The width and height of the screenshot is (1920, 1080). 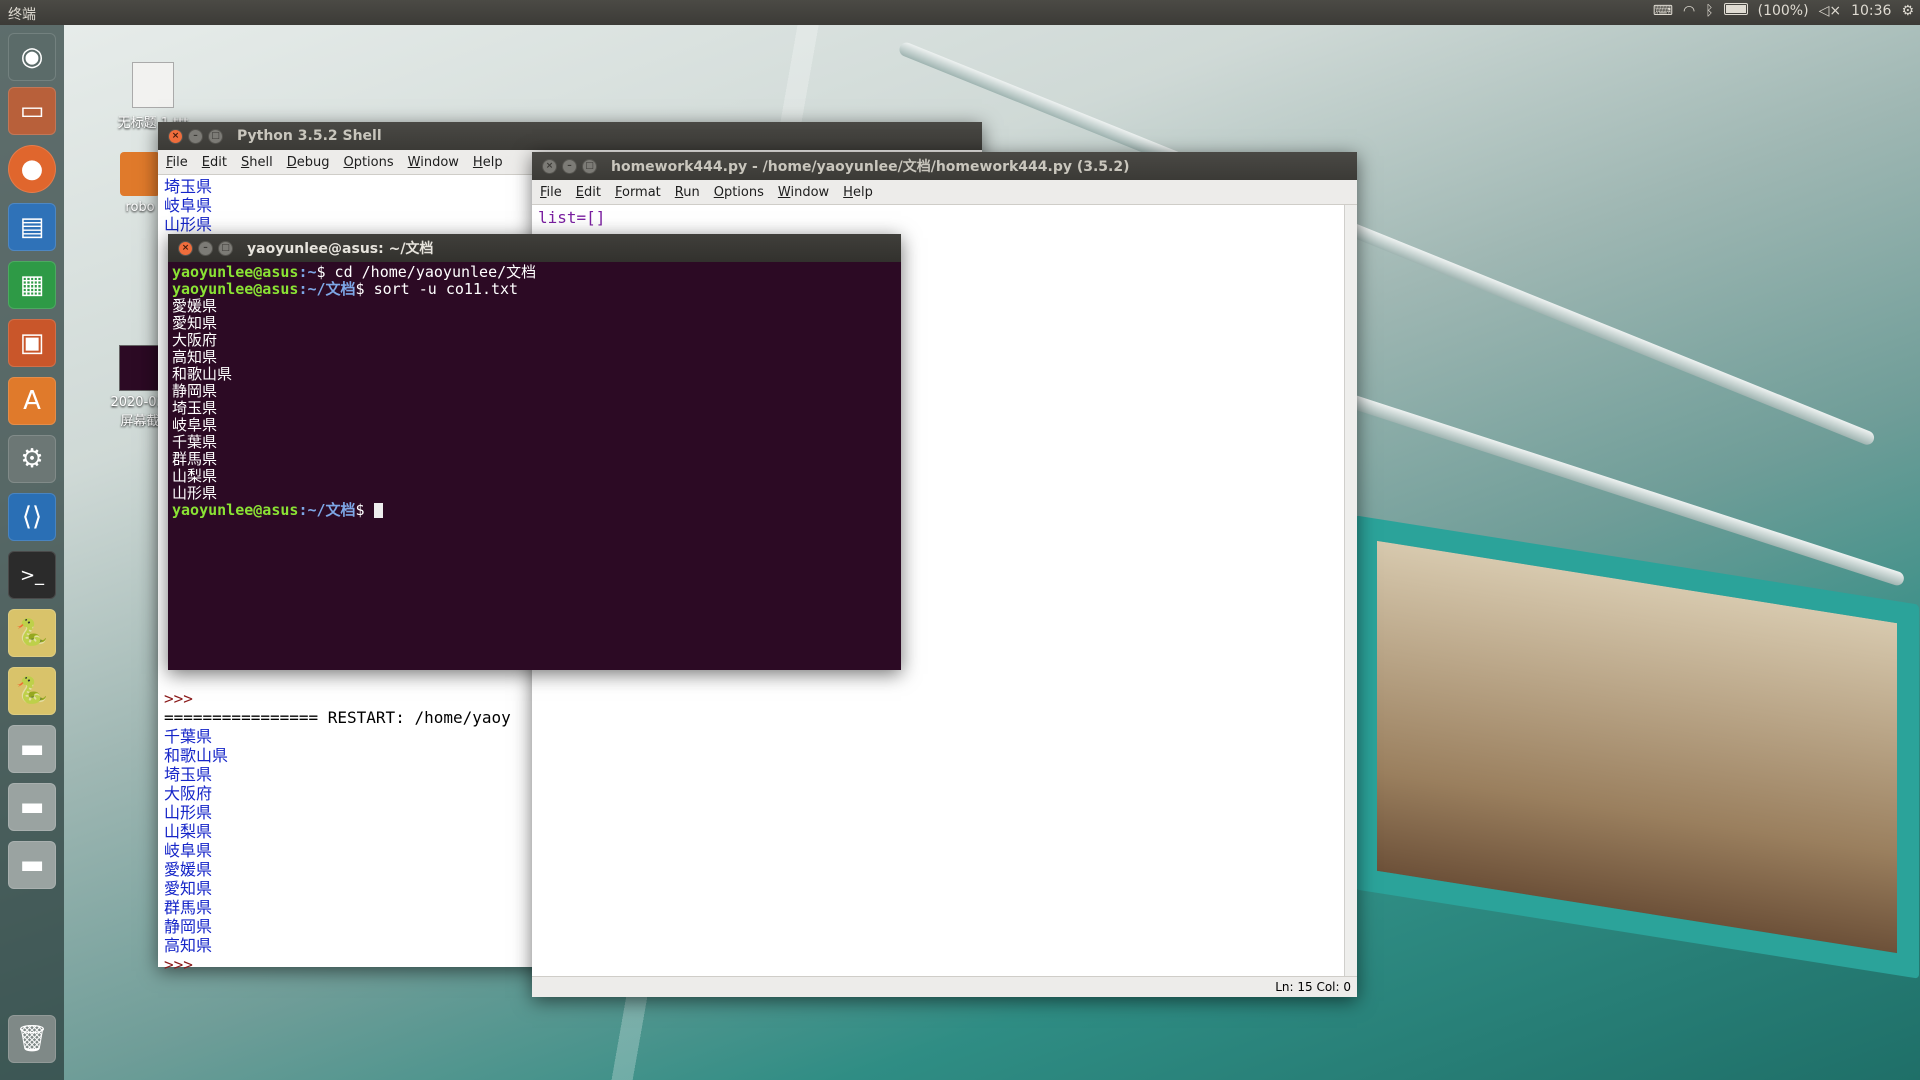 I want to click on terminal-output-line: 高知県, so click(x=195, y=357).